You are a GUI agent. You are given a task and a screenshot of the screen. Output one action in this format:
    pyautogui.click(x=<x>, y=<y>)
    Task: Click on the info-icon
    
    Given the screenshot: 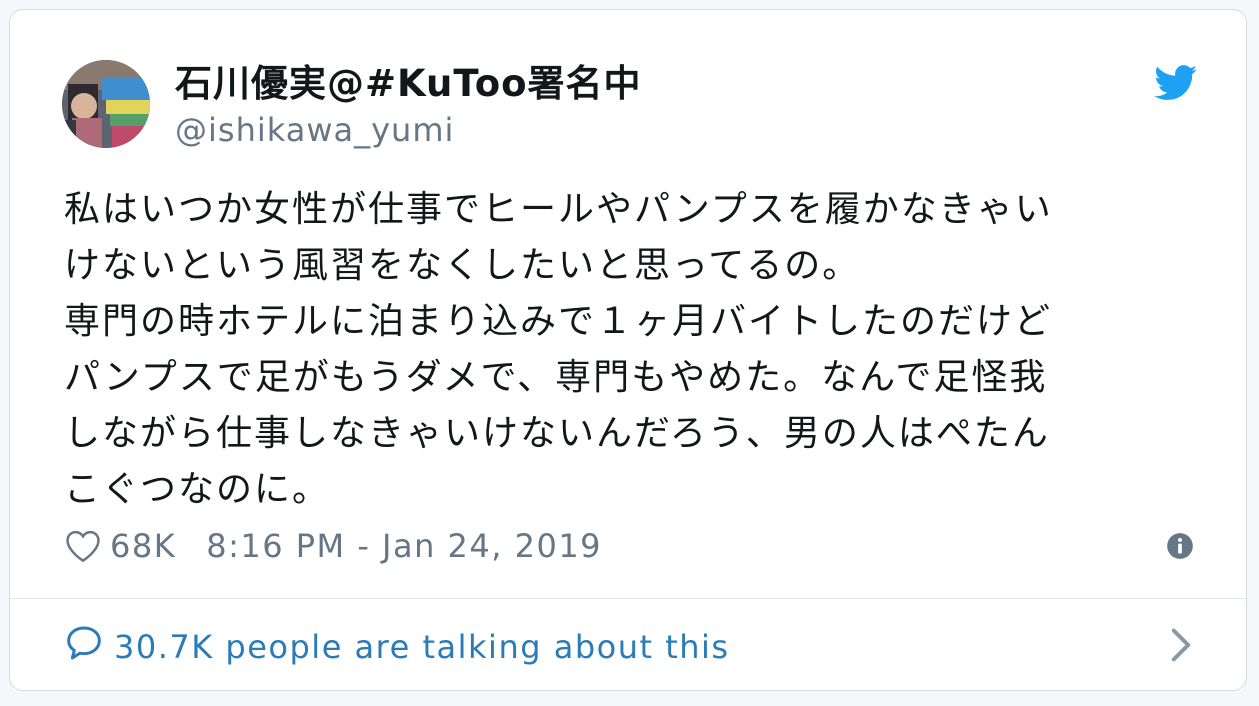 What is the action you would take?
    pyautogui.click(x=1180, y=546)
    